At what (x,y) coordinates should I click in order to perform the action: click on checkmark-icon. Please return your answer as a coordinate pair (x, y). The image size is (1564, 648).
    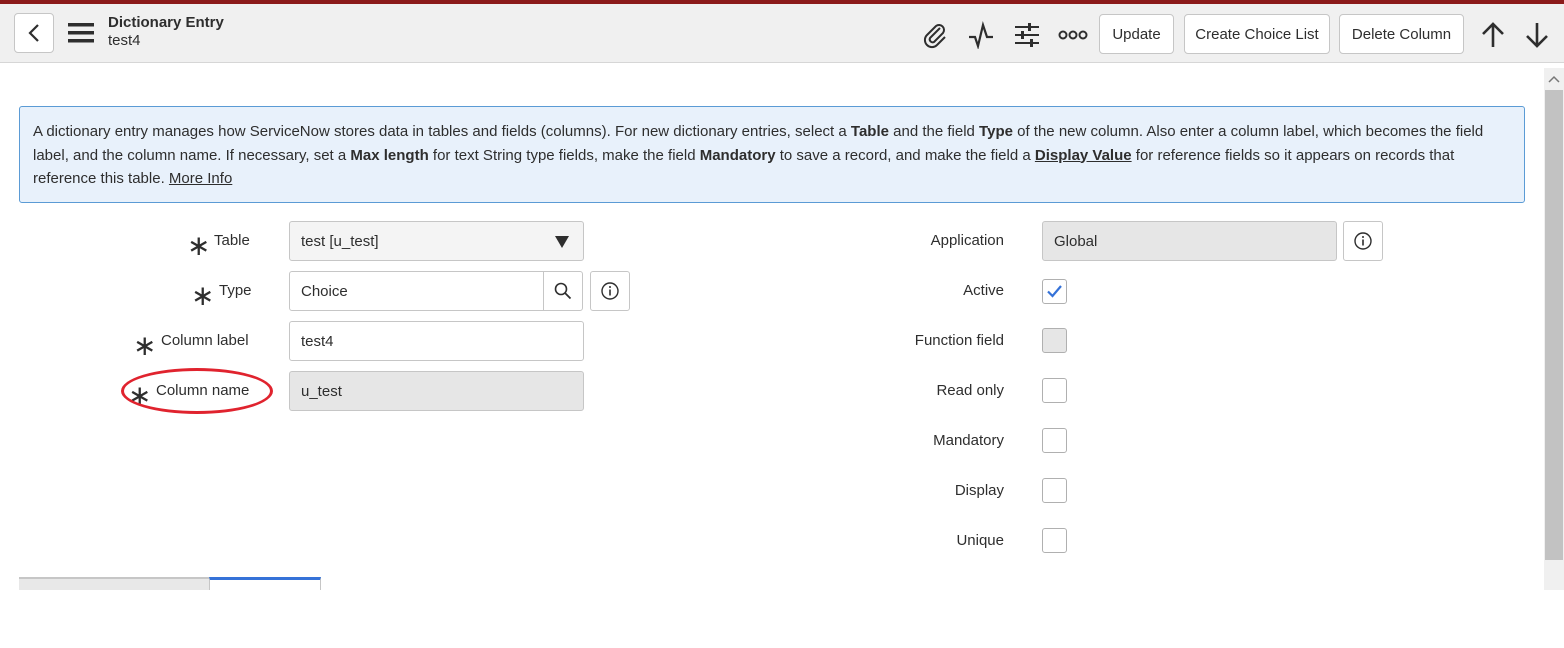
    Looking at the image, I should click on (1054, 291).